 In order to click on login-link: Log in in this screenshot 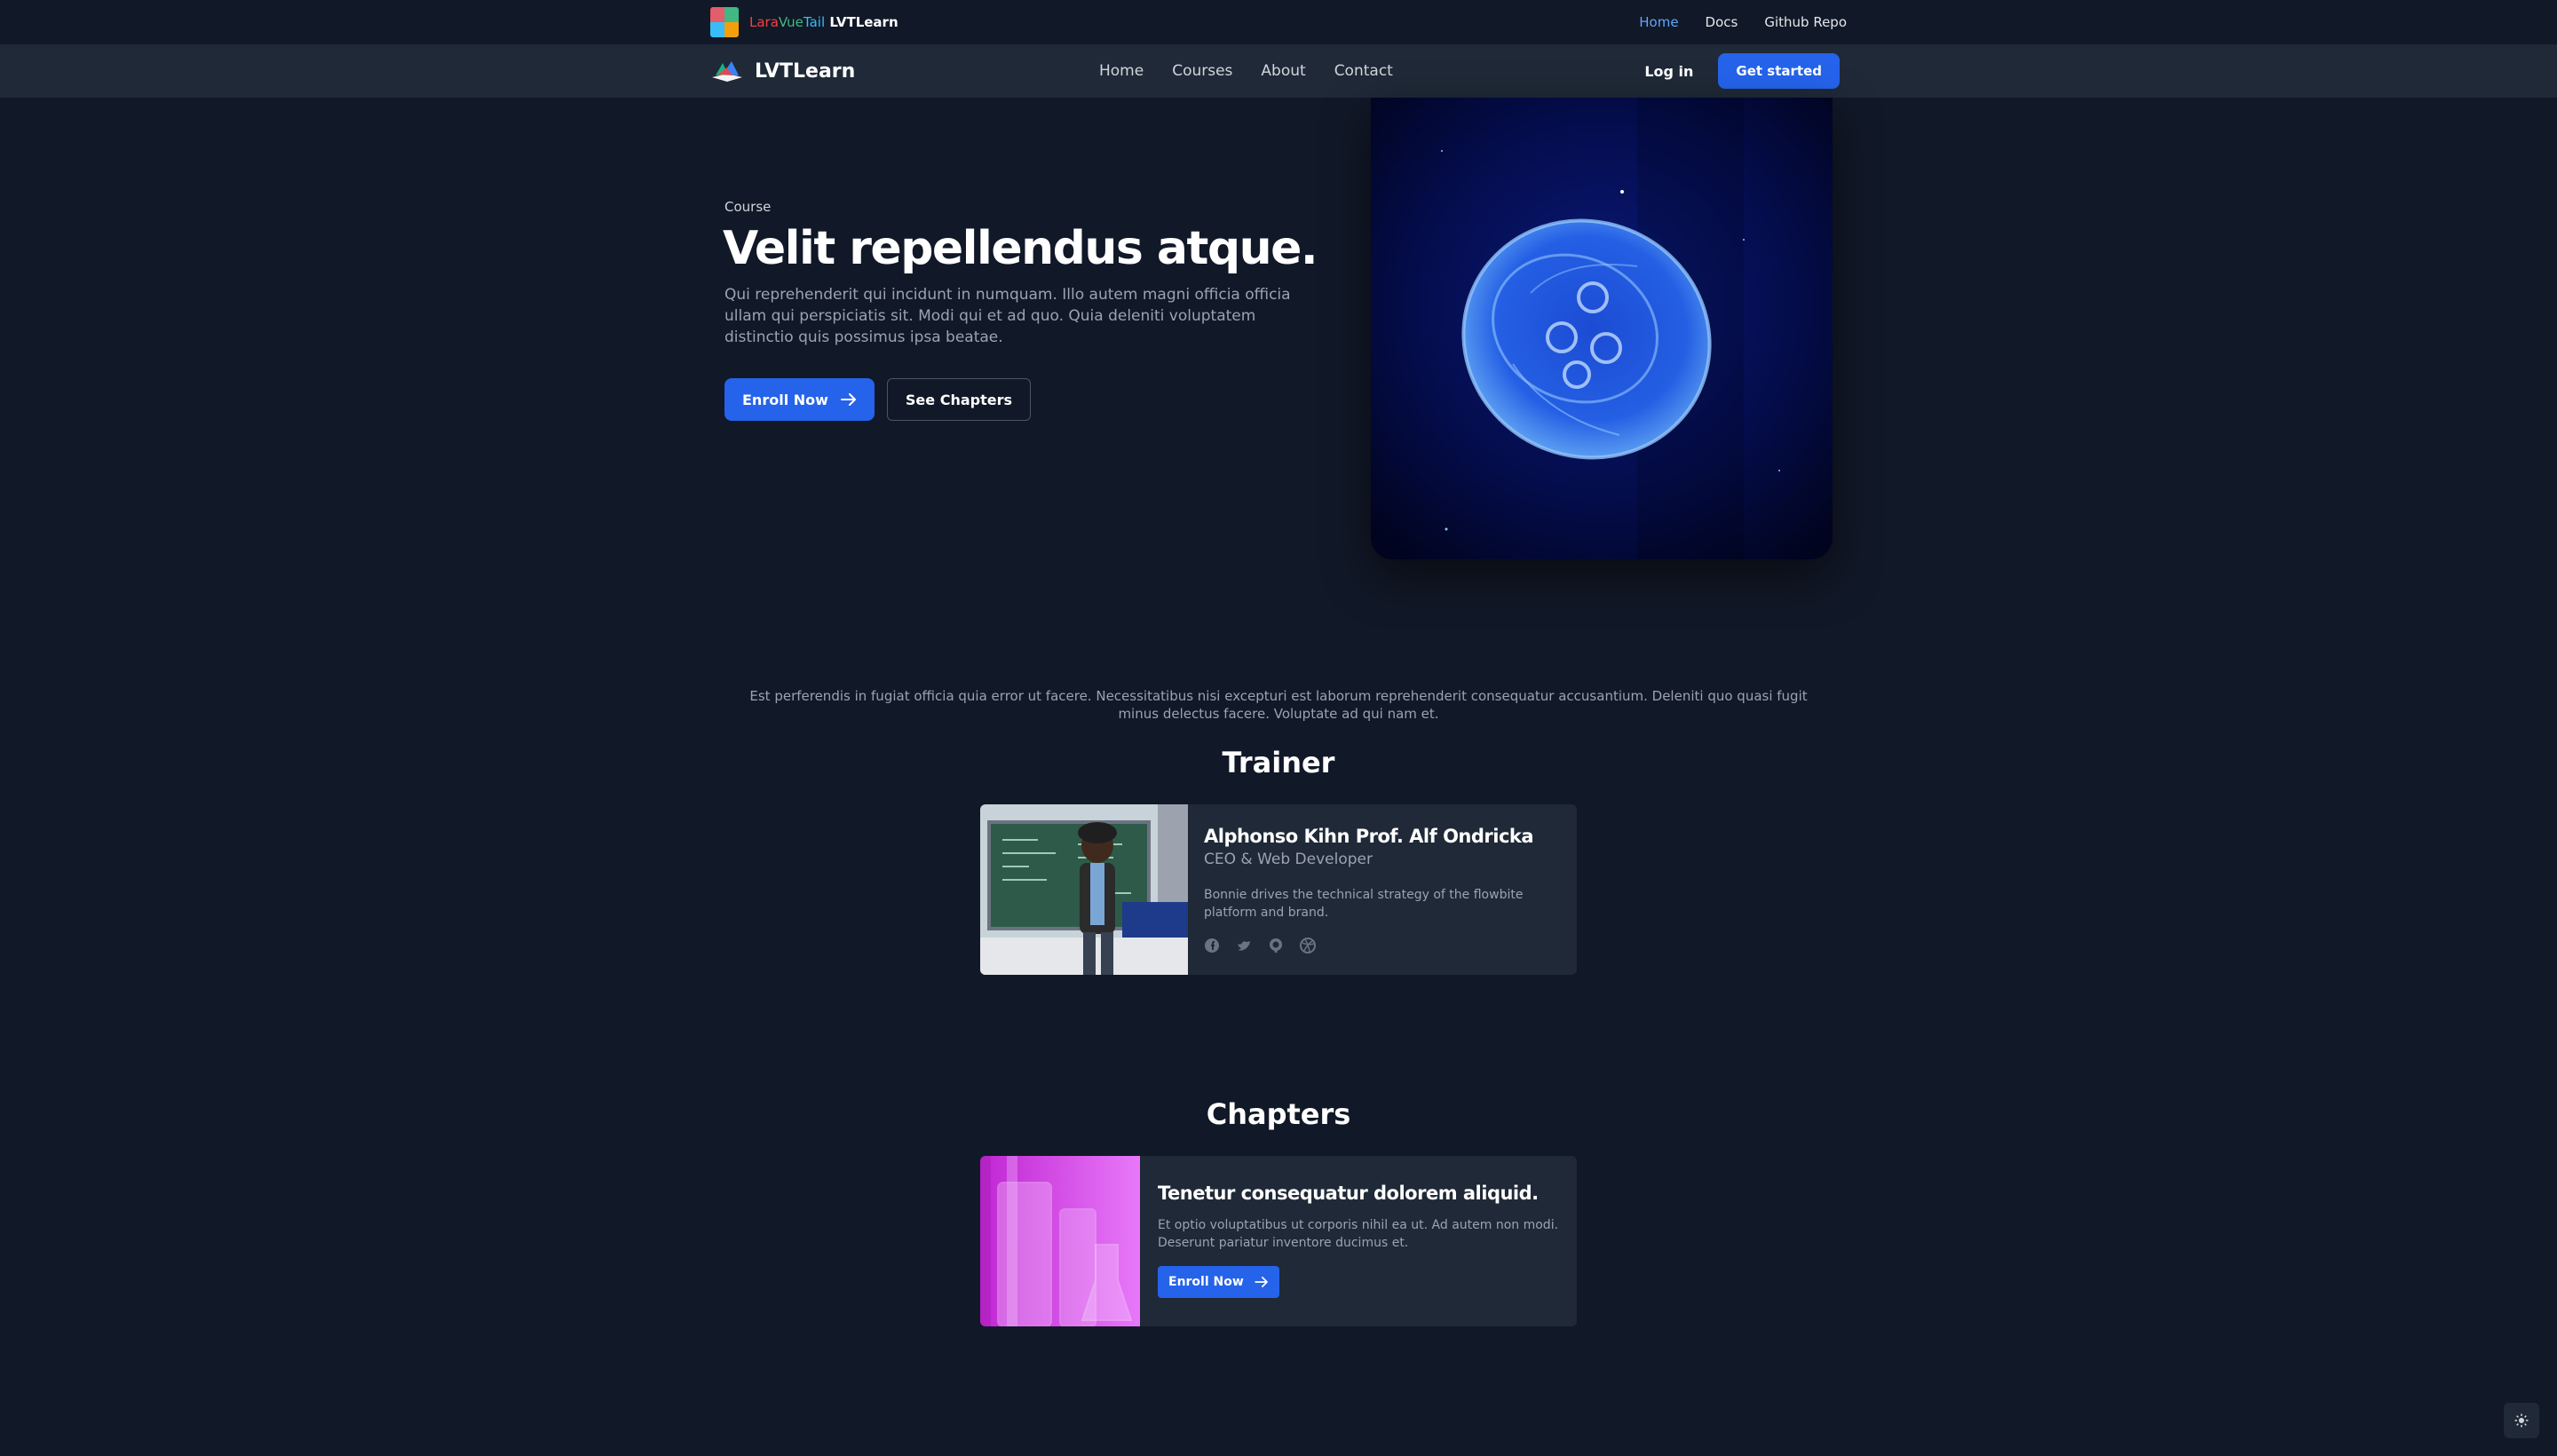, I will do `click(1668, 71)`.